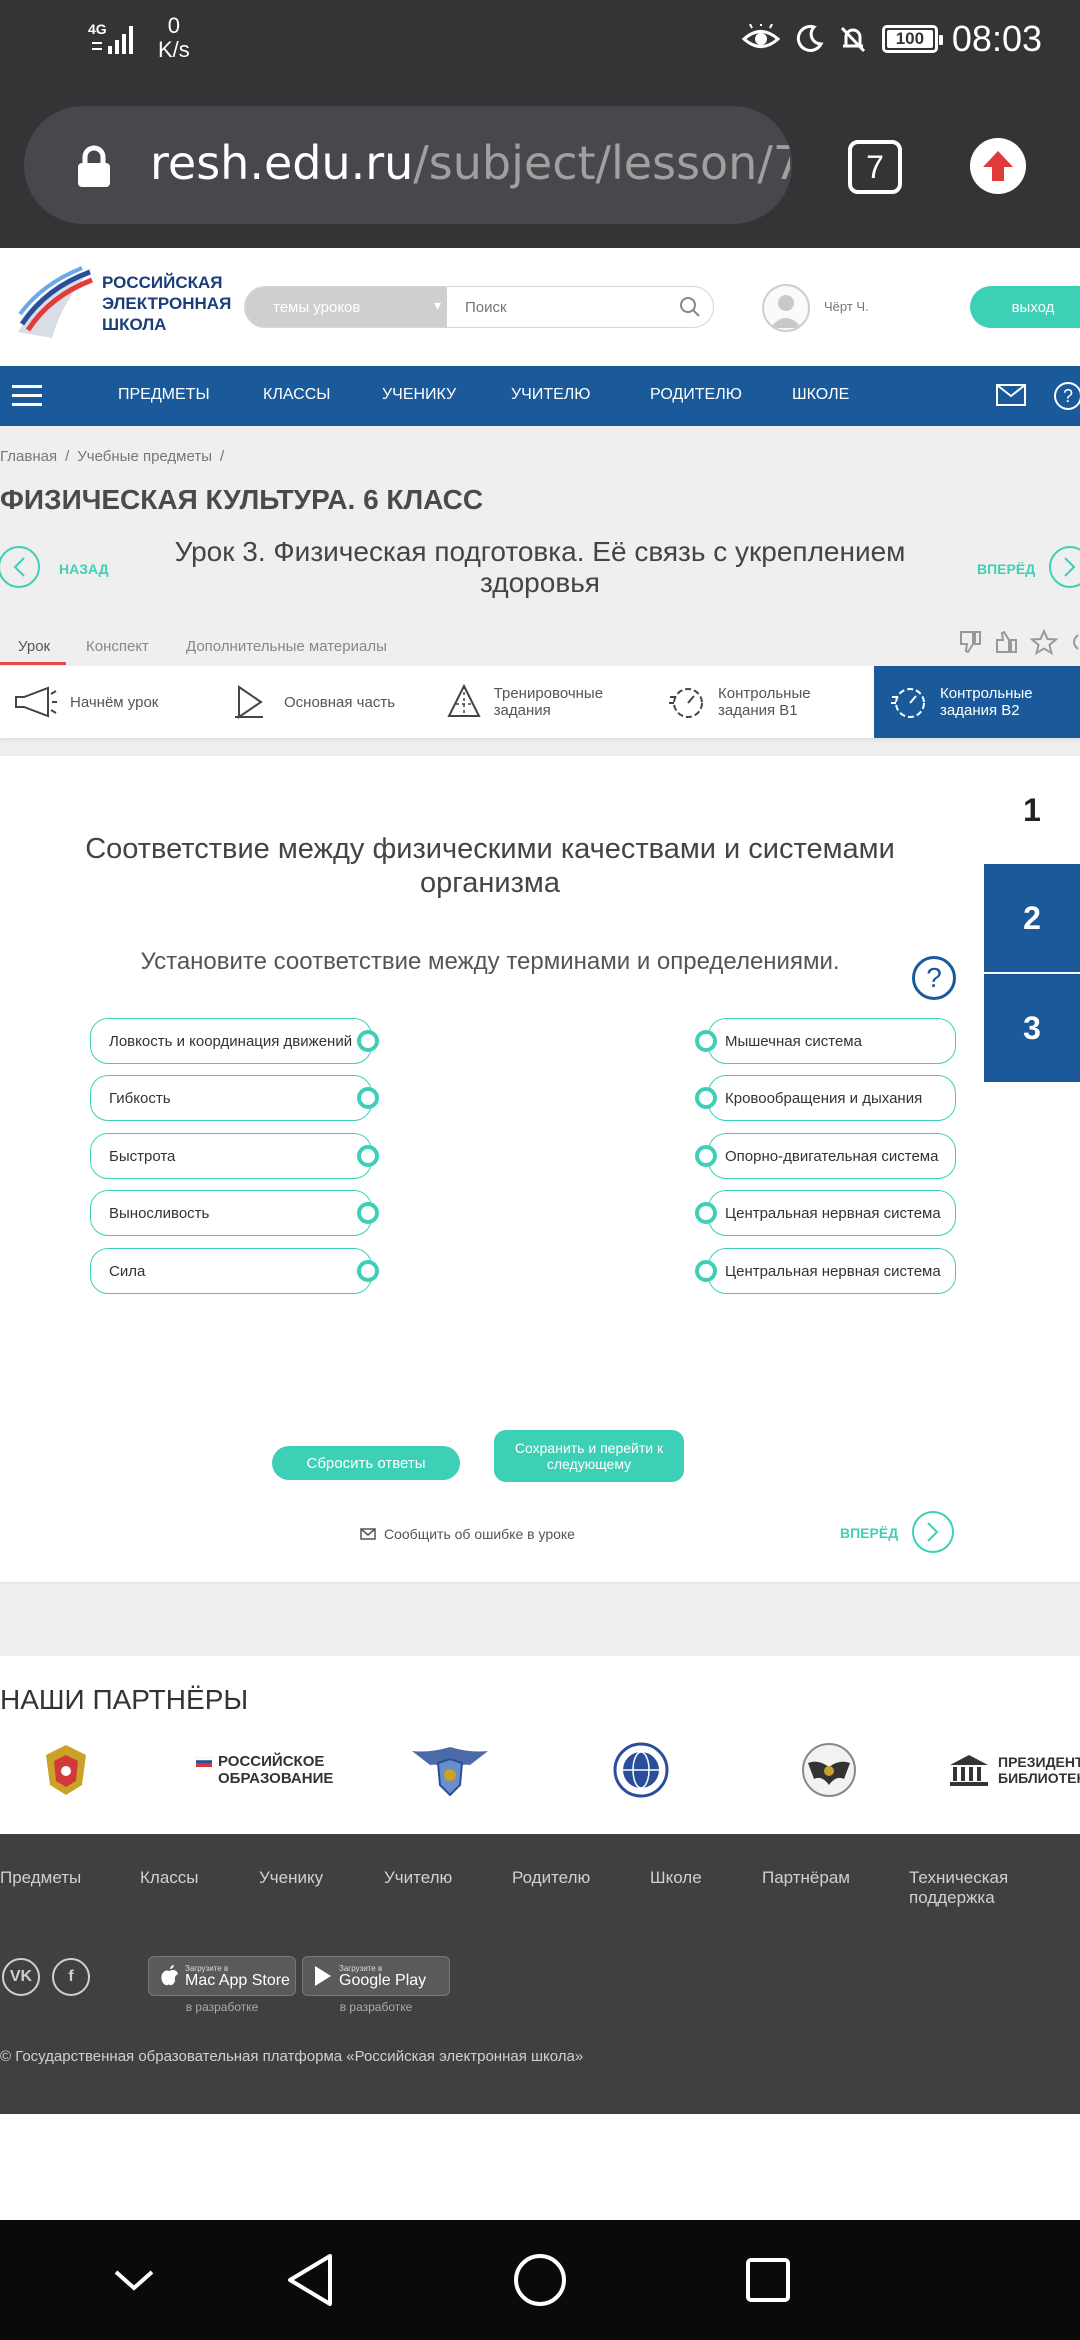 This screenshot has height=2340, width=1080. I want to click on match-right-item: Мышечная система, so click(825, 1041).